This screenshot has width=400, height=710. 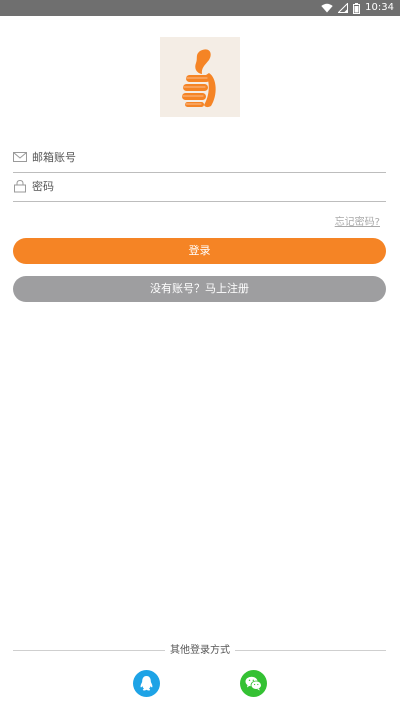 I want to click on other-login-title: 其他登录方式, so click(x=200, y=650).